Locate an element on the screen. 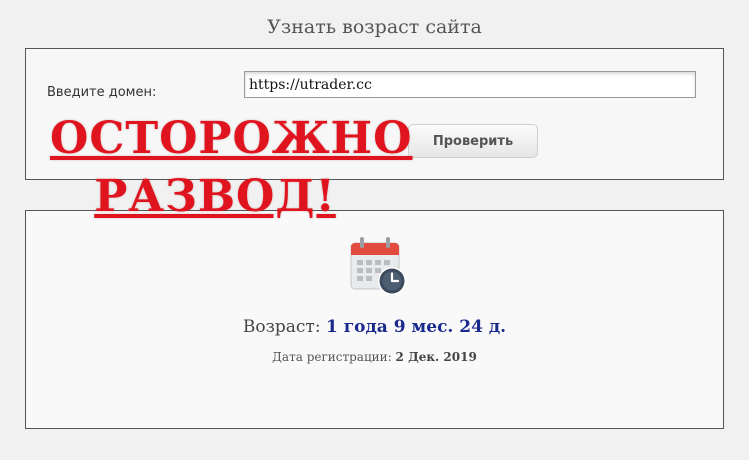 The height and width of the screenshot is (460, 749). domain-label: Введите домен: is located at coordinates (102, 92).